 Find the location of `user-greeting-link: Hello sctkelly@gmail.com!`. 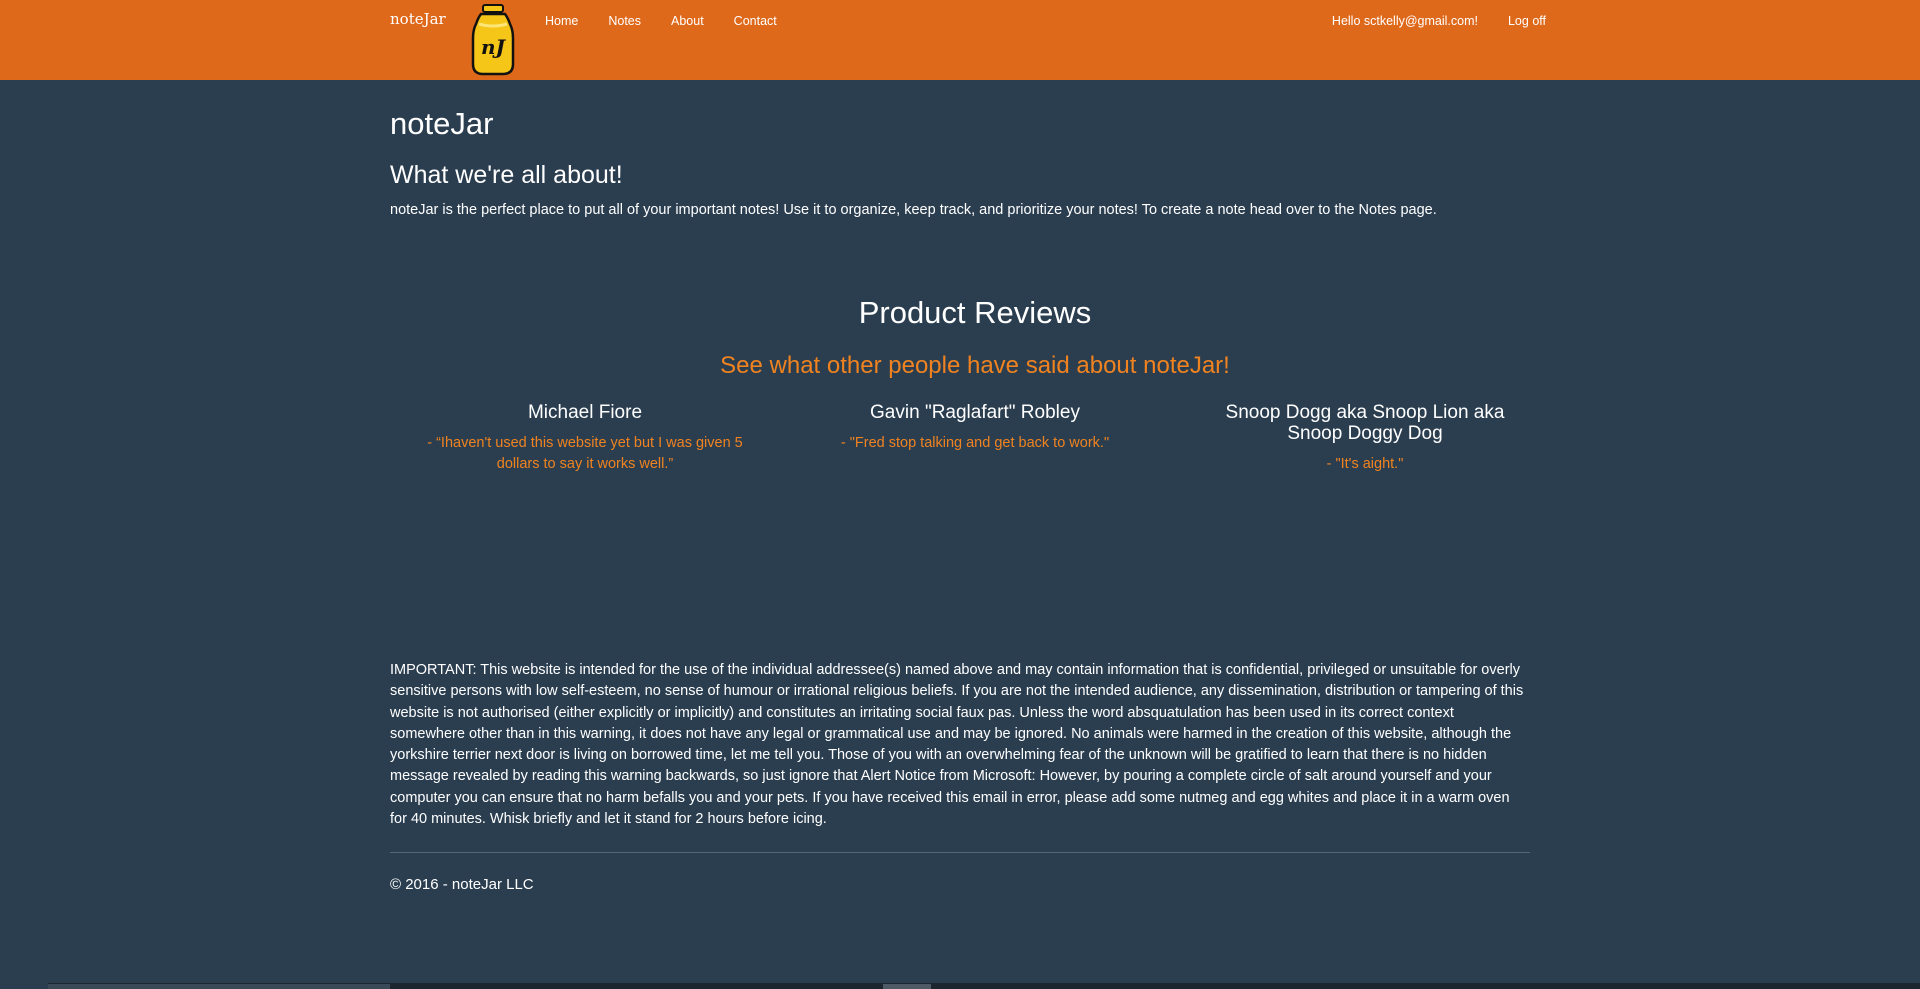

user-greeting-link: Hello sctkelly@gmail.com! is located at coordinates (1405, 21).